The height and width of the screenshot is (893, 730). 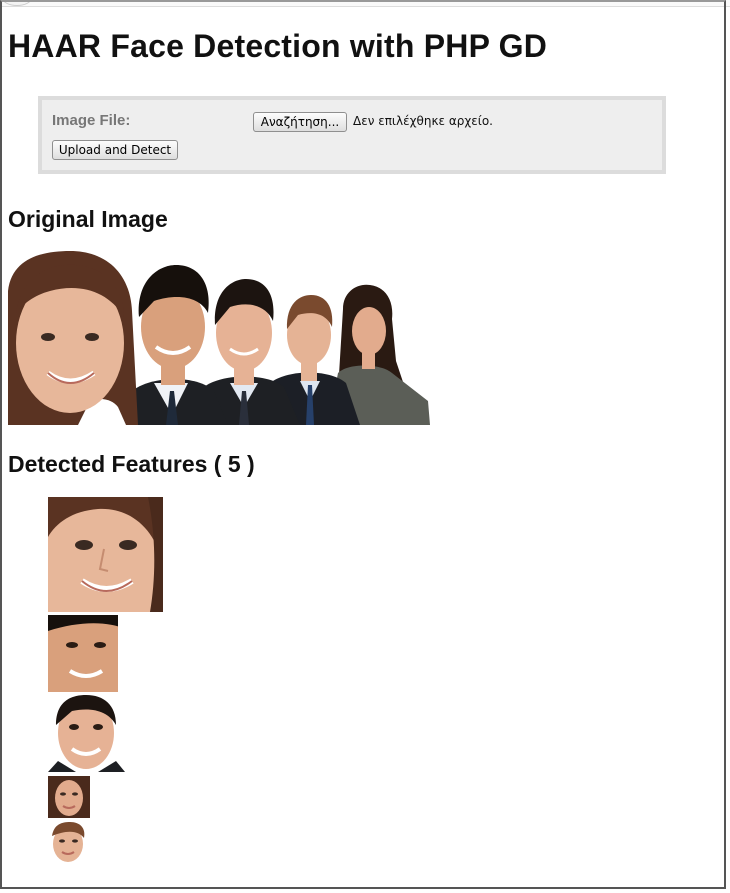 What do you see at coordinates (91, 120) in the screenshot?
I see `image-file-label: Image File:` at bounding box center [91, 120].